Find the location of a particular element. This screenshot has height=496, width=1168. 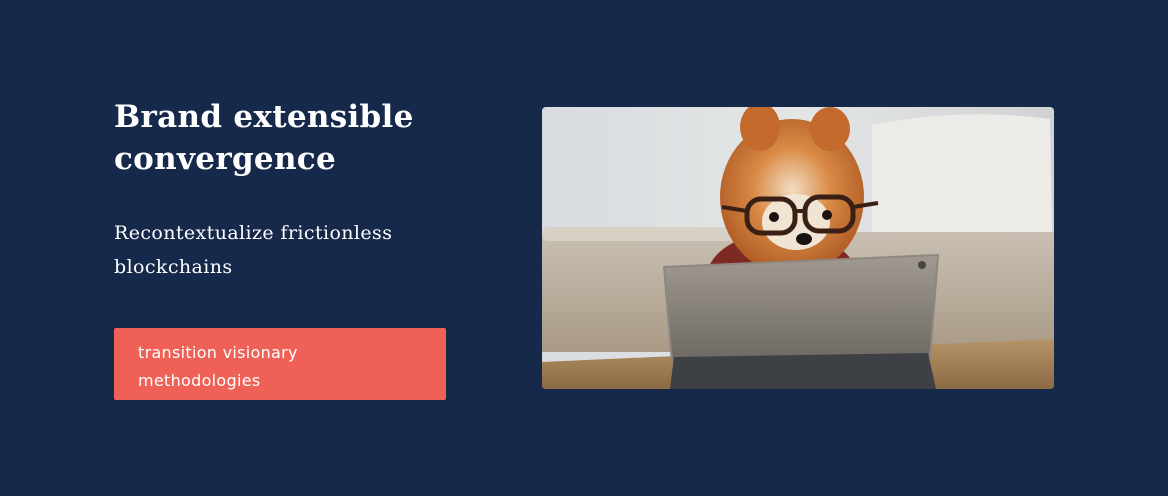

hero-subtext: Recontextualize frictionless blockchains is located at coordinates (253, 250).